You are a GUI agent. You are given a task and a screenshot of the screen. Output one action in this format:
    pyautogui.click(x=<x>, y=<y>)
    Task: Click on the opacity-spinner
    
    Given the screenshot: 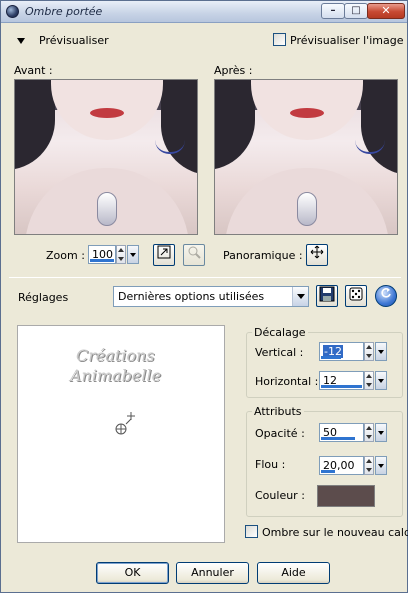 What is the action you would take?
    pyautogui.click(x=369, y=432)
    